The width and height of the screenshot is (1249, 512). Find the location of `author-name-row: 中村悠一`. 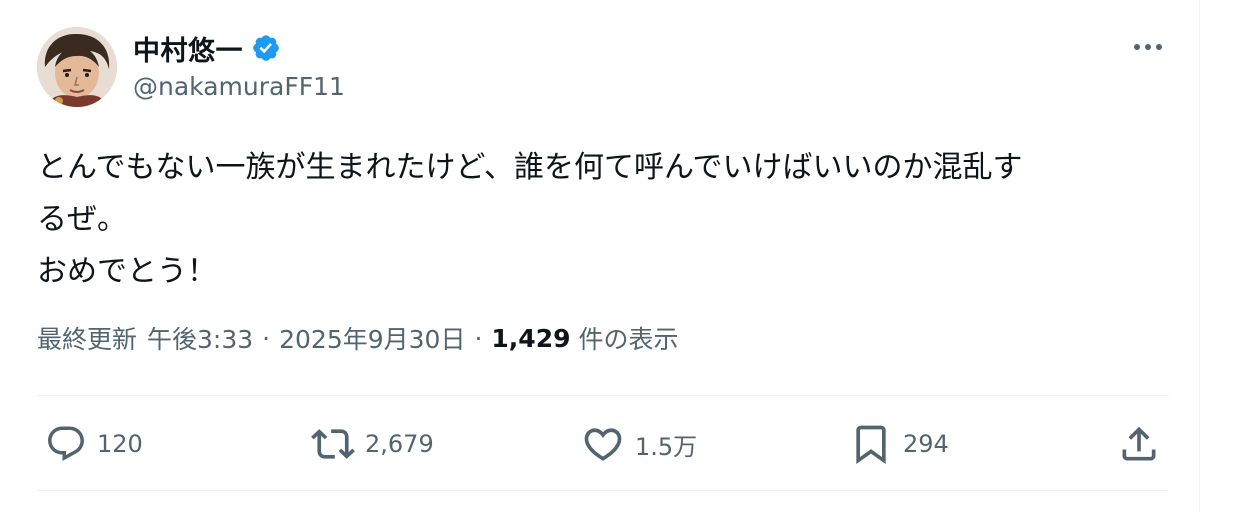

author-name-row: 中村悠一 is located at coordinates (207, 48).